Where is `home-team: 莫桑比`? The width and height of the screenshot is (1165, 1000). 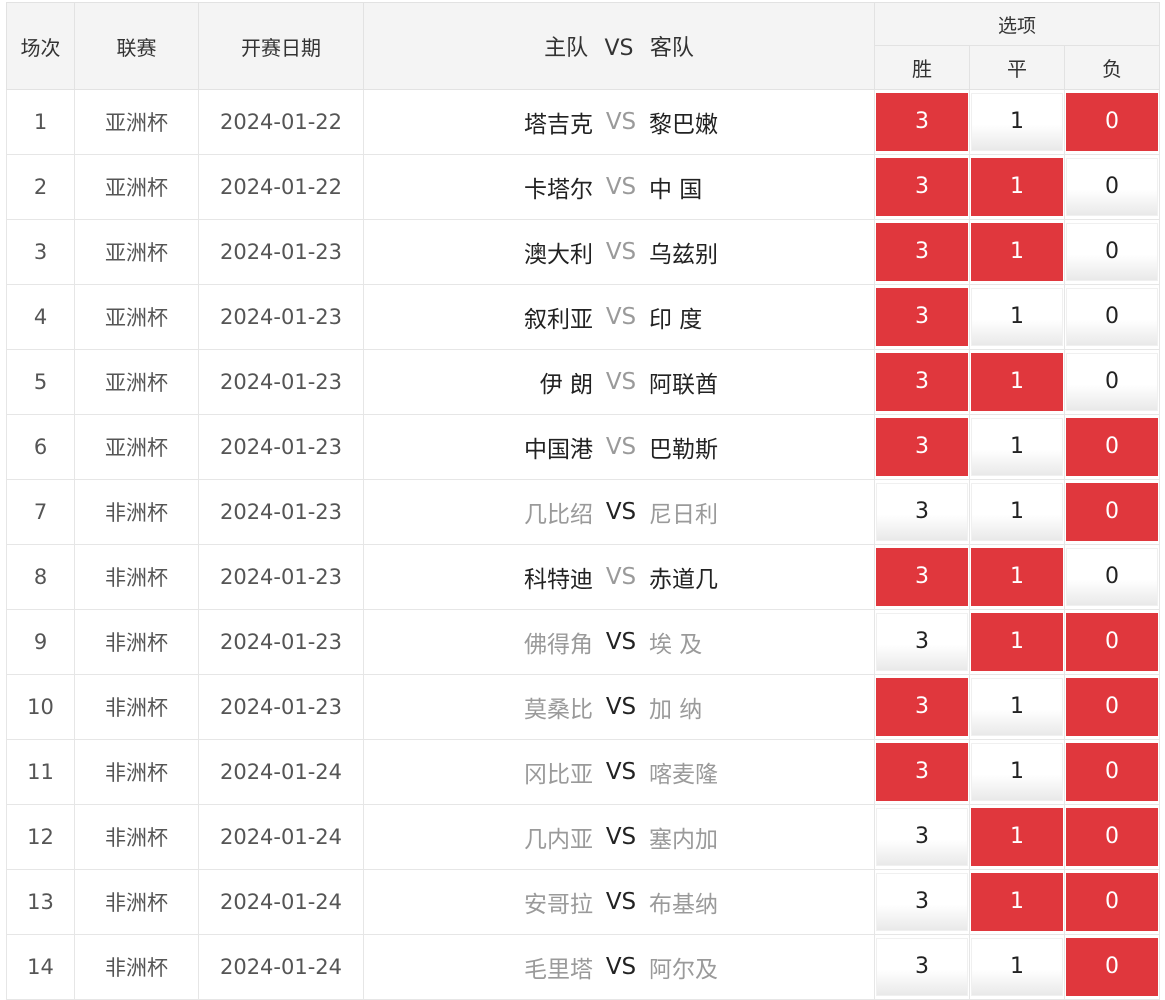
home-team: 莫桑比 is located at coordinates (558, 710).